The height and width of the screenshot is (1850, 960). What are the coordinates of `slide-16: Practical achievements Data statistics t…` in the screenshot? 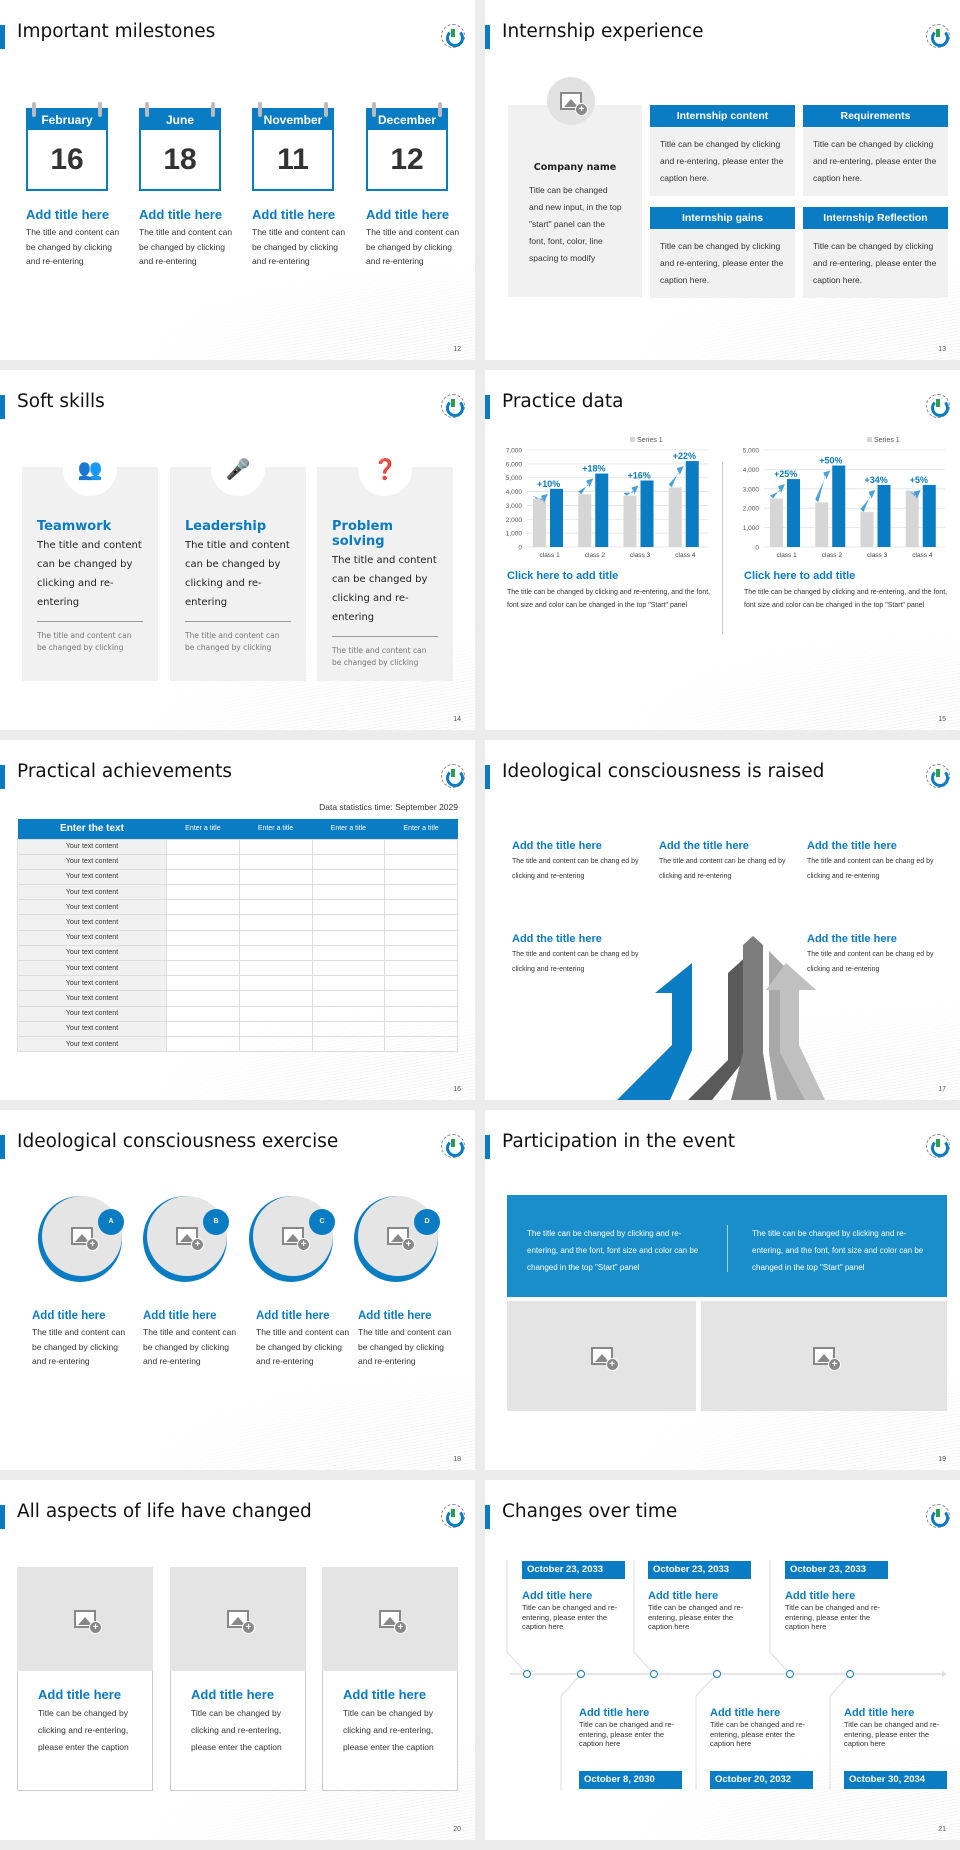 It's located at (237, 920).